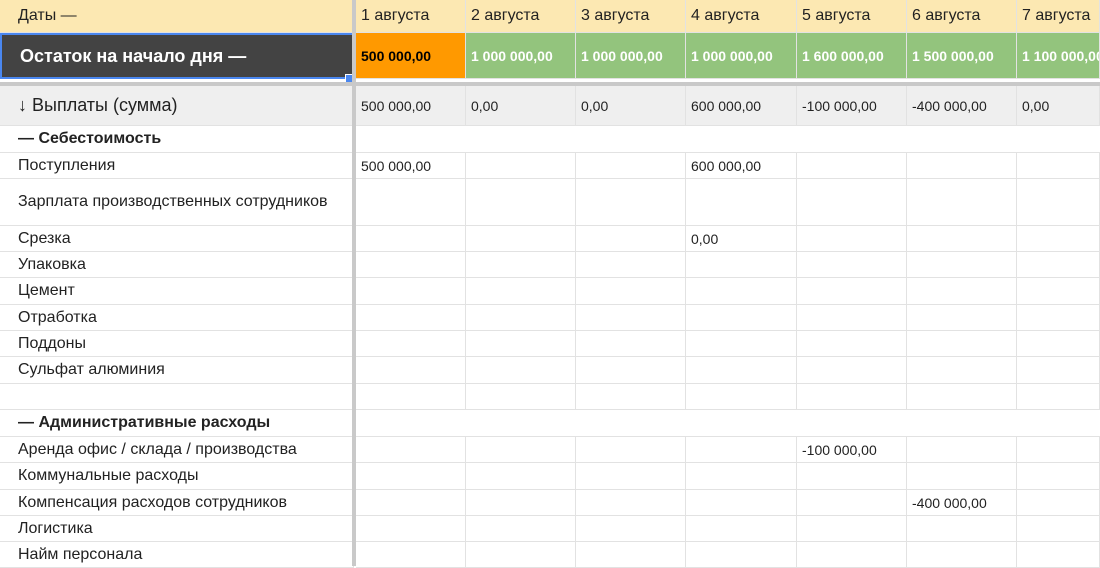 Image resolution: width=1100 pixels, height=568 pixels. Describe the element at coordinates (177, 139) in the screenshot. I see `section-title: — Себестоимость` at that location.